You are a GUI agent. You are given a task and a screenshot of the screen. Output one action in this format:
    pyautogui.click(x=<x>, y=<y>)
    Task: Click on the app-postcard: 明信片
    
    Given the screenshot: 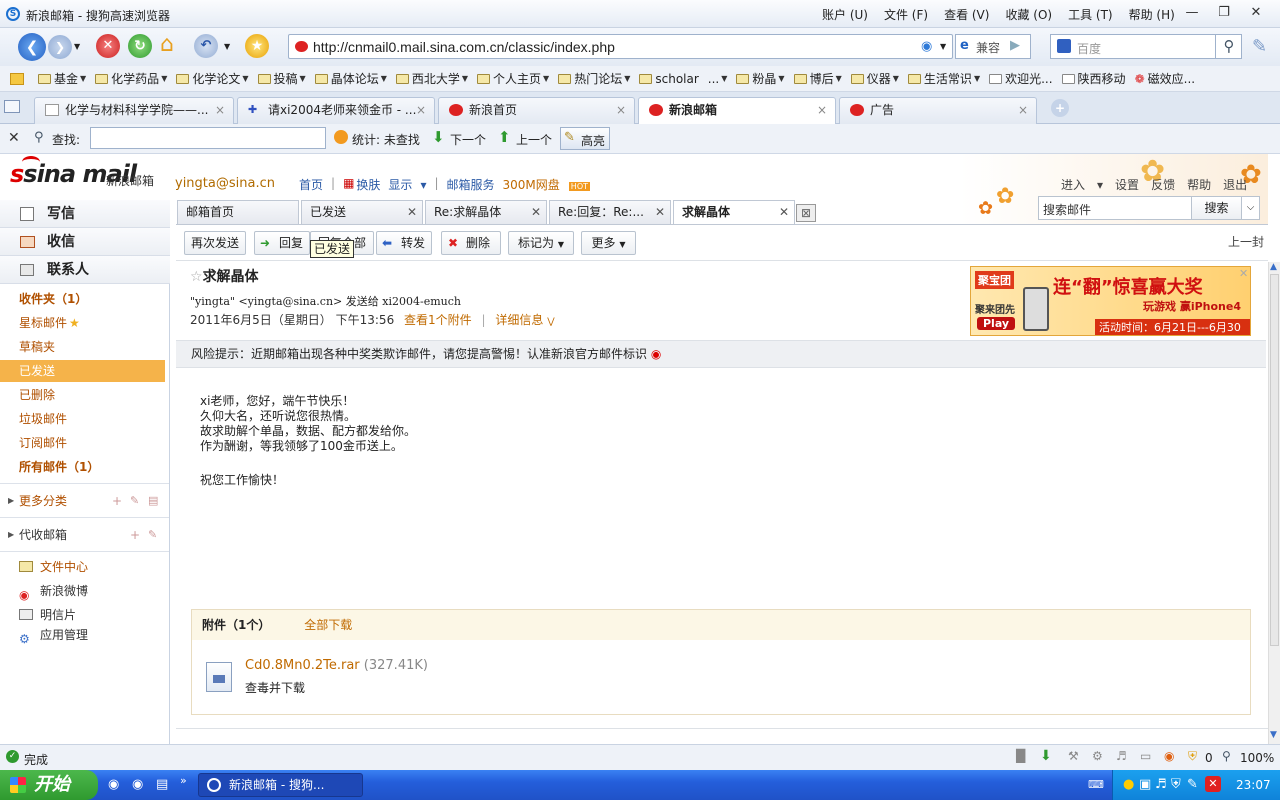 What is the action you would take?
    pyautogui.click(x=82, y=615)
    